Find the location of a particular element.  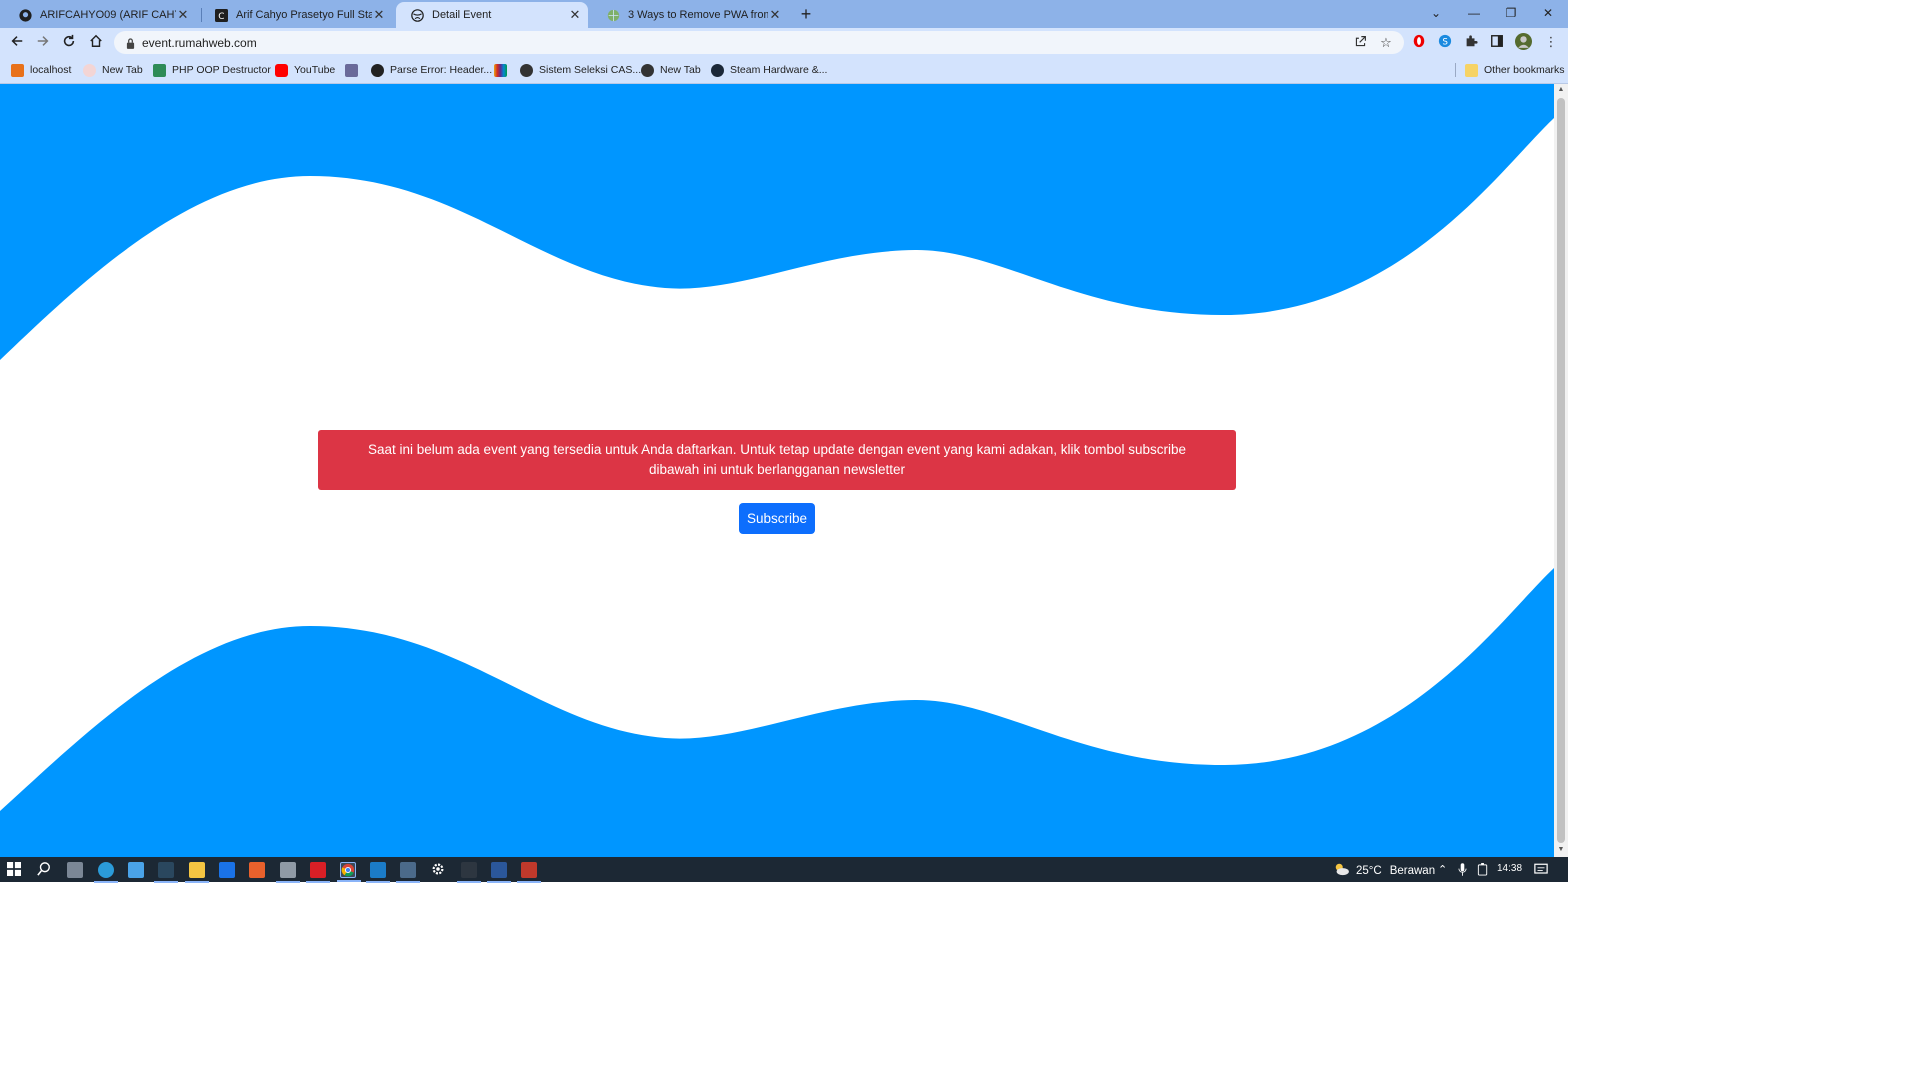

bookmark-localhost: localhost is located at coordinates (41, 70).